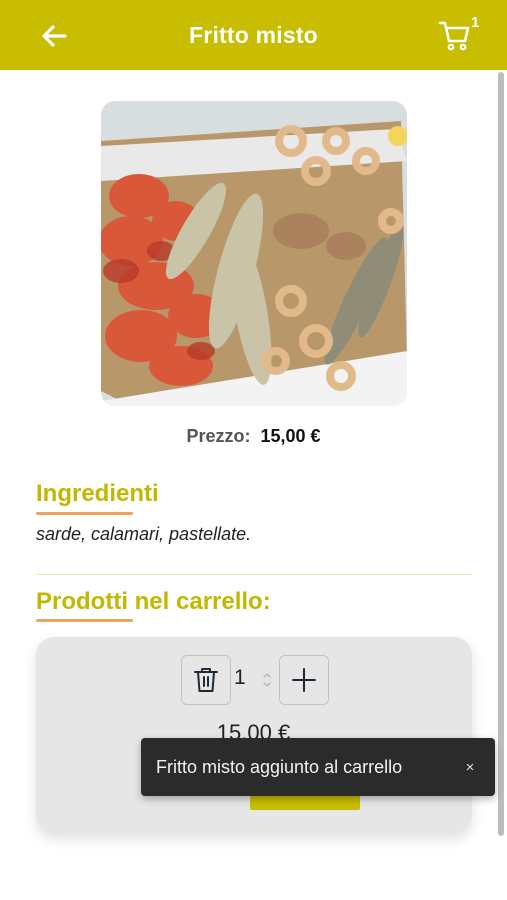 The width and height of the screenshot is (507, 900). I want to click on cart-section-title: Prodotti nel carrello:, so click(153, 601).